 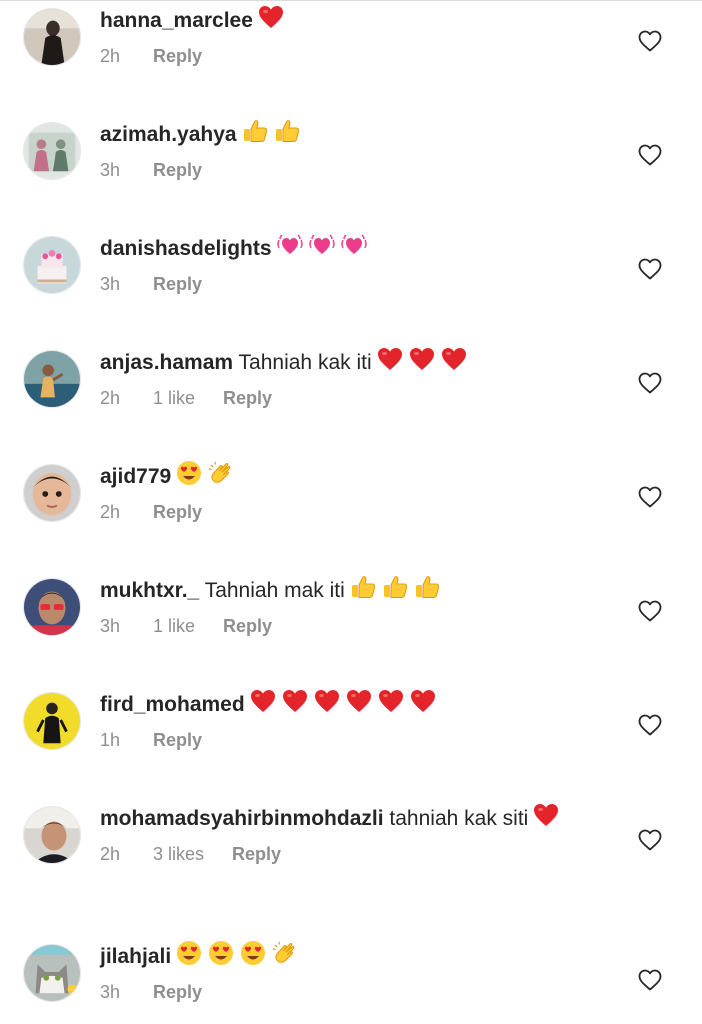 What do you see at coordinates (186, 248) in the screenshot?
I see `comment-username: danishasdelights` at bounding box center [186, 248].